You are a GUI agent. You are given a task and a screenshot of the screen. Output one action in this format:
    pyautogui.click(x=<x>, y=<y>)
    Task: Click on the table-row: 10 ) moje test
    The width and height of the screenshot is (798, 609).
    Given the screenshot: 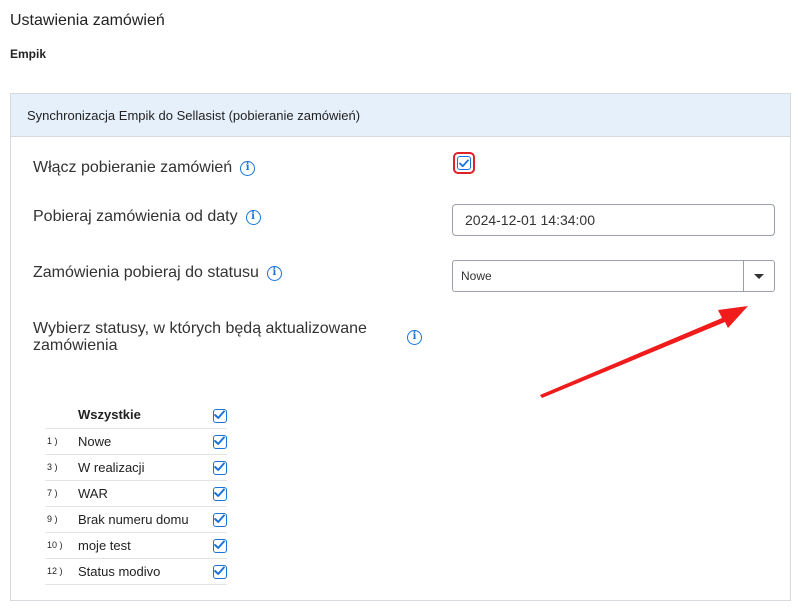 What is the action you would take?
    pyautogui.click(x=136, y=545)
    